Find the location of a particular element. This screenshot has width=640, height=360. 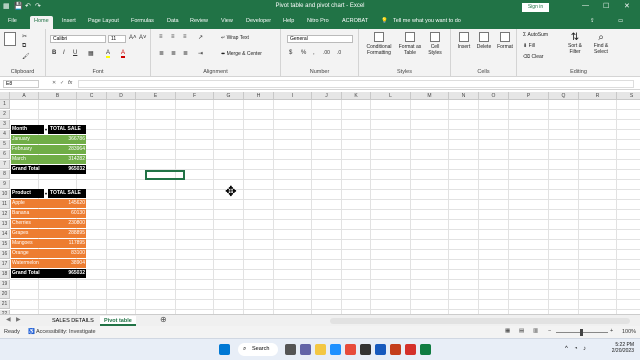

column-header: D is located at coordinates (121, 96).